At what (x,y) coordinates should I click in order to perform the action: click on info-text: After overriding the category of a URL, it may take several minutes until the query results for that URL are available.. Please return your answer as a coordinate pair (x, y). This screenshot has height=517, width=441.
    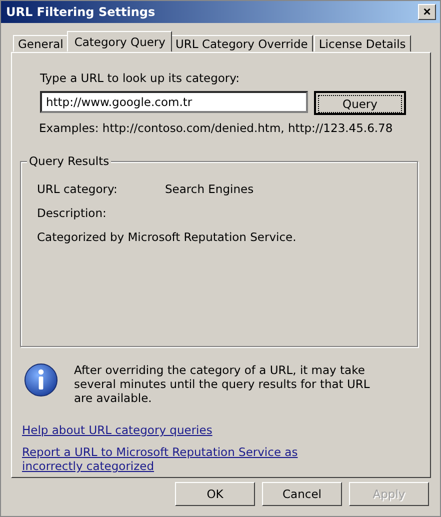
    Looking at the image, I should click on (222, 384).